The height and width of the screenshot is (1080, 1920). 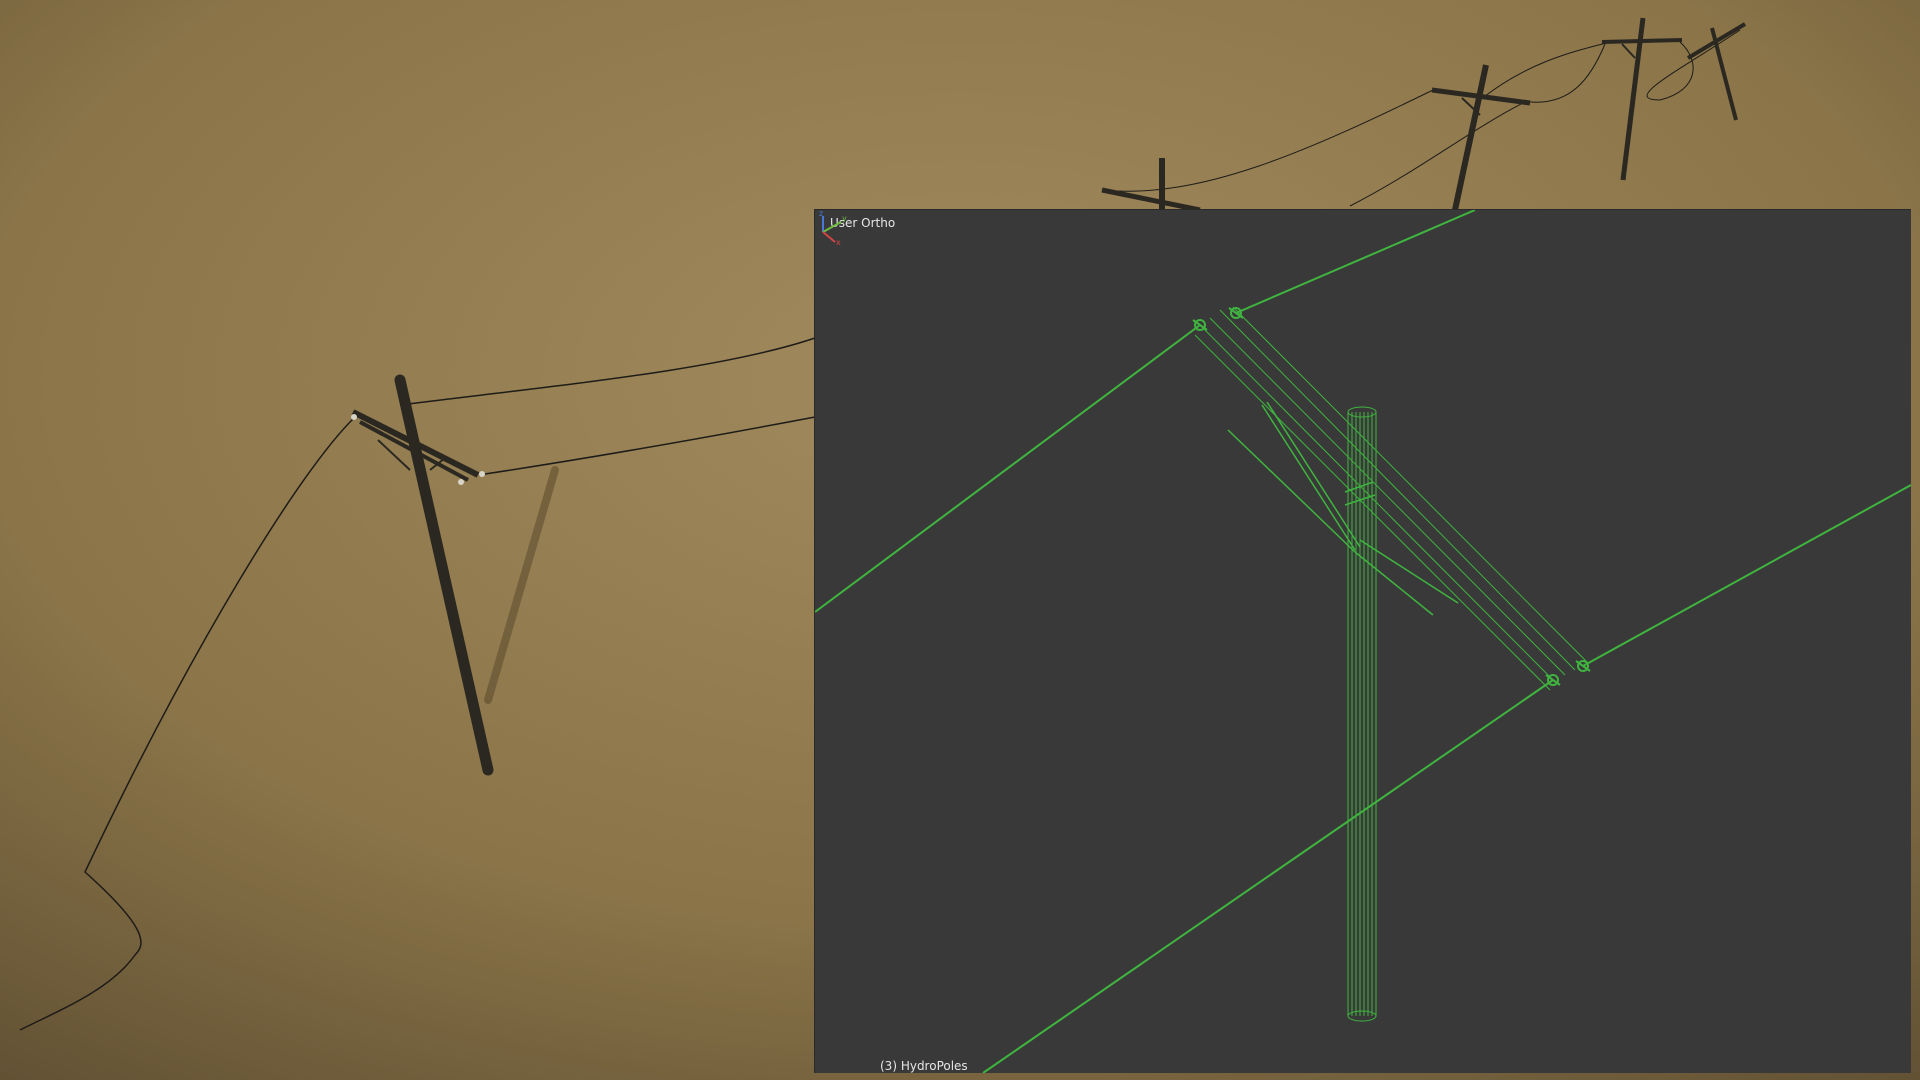 I want to click on wireframe-insulators, so click(x=1391, y=496).